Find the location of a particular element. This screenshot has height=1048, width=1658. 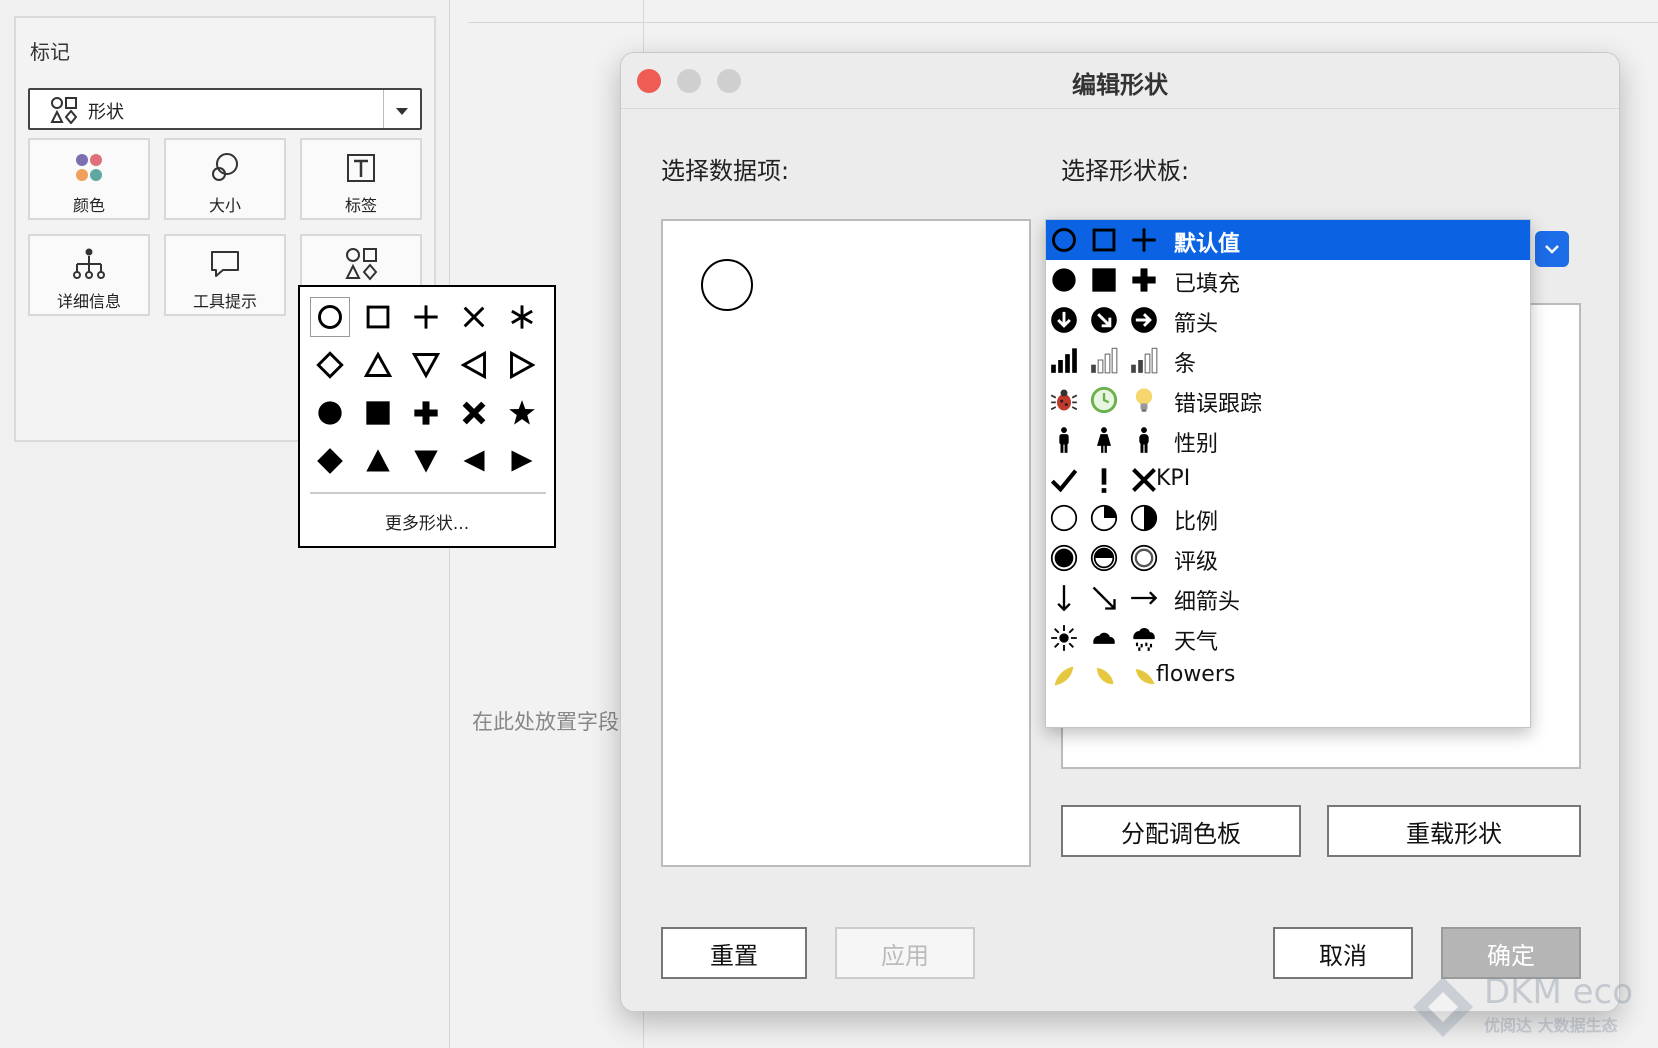

data-items-list is located at coordinates (846, 543).